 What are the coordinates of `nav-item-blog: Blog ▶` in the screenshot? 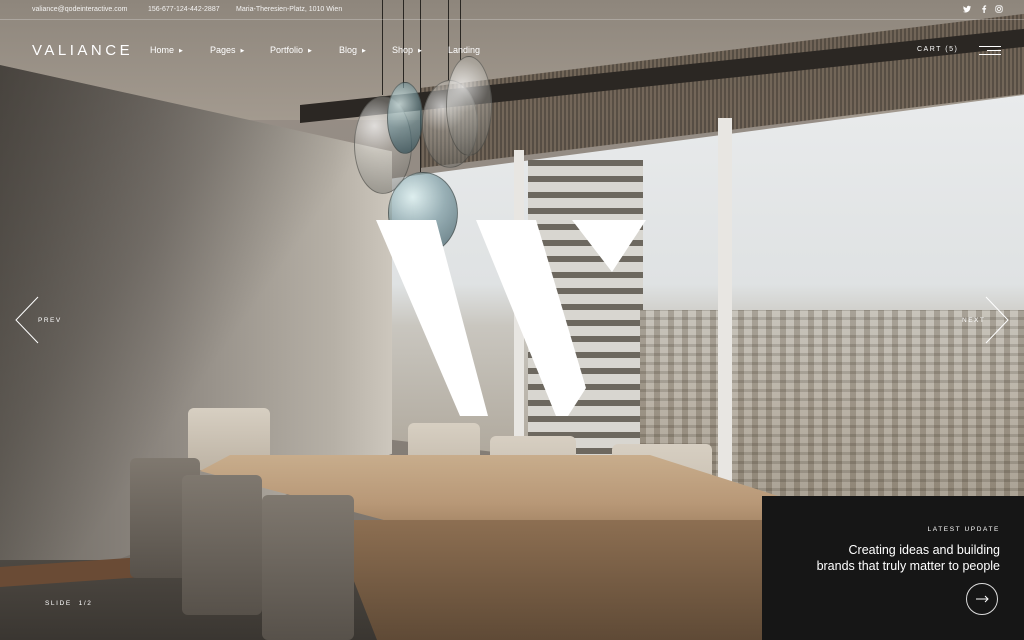 It's located at (352, 50).